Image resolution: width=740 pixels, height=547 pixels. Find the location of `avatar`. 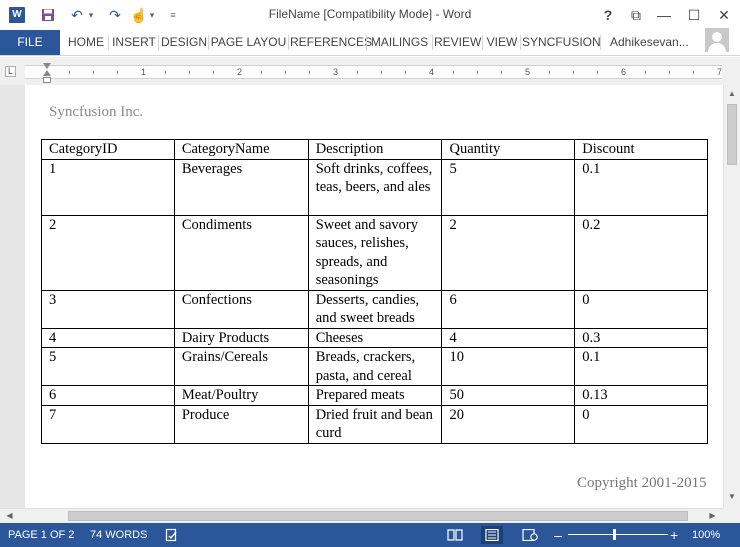

avatar is located at coordinates (717, 40).